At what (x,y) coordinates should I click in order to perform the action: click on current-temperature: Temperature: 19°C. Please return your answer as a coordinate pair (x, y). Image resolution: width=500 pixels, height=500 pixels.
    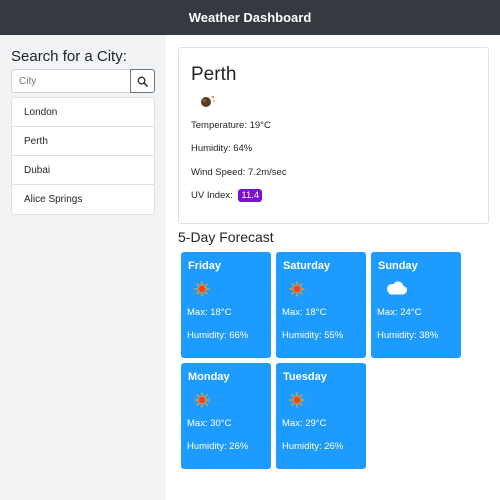
    Looking at the image, I should click on (231, 125).